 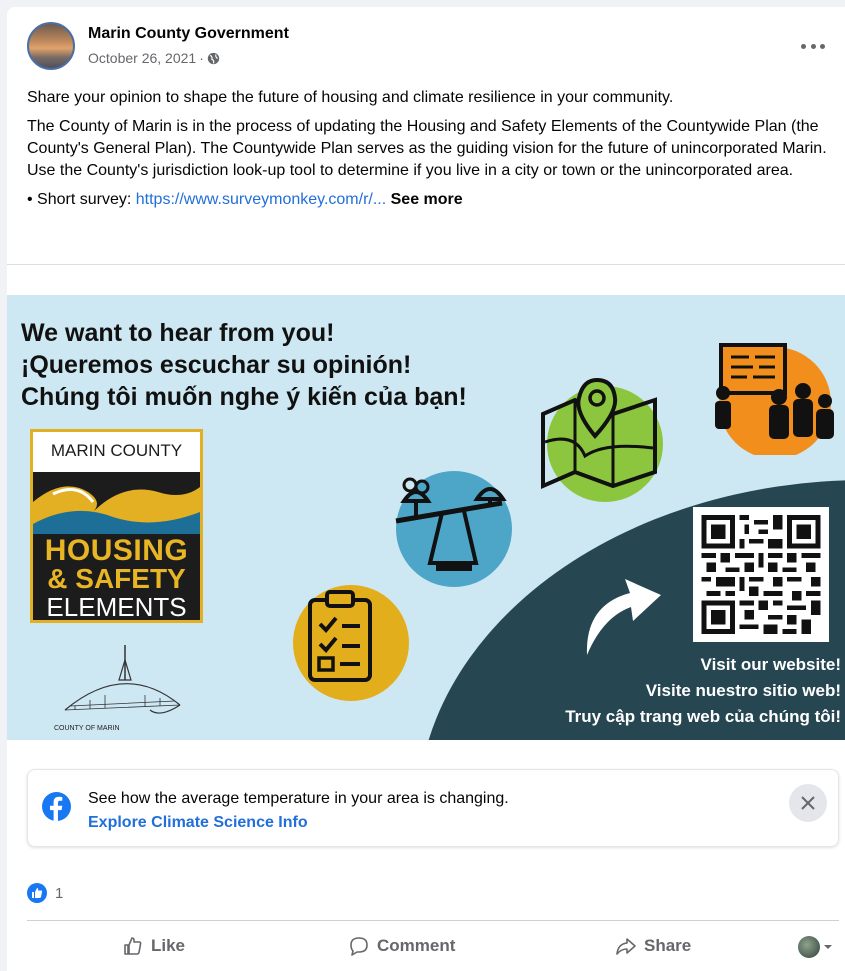 I want to click on post-date: October 26, 2021, so click(x=142, y=58).